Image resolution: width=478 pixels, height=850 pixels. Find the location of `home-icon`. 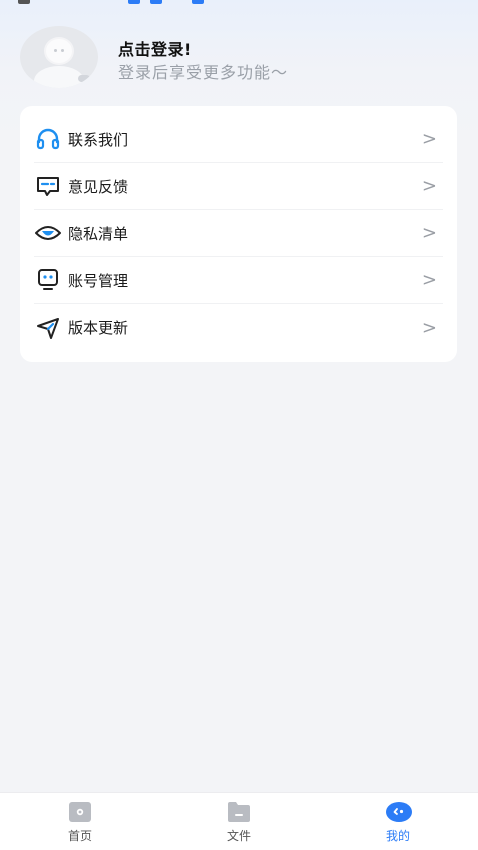

home-icon is located at coordinates (80, 812).